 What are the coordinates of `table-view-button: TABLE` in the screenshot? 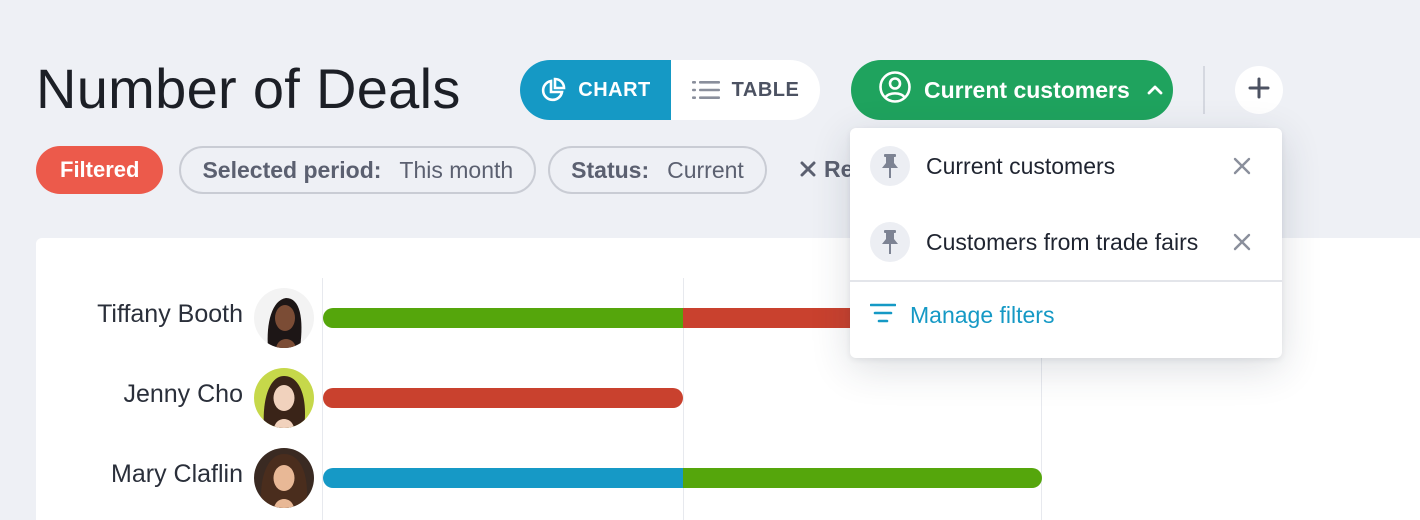 It's located at (745, 90).